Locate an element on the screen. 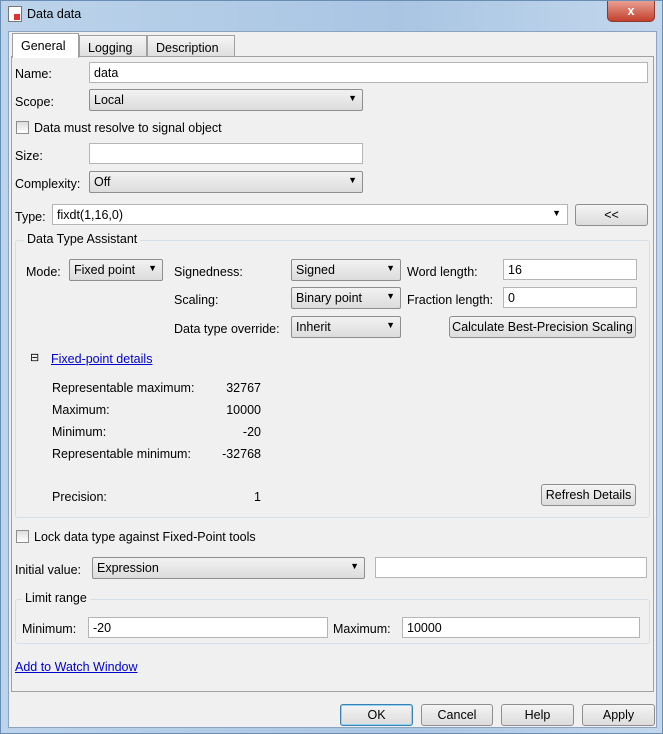 This screenshot has height=734, width=663. apply-button: Apply is located at coordinates (618, 715).